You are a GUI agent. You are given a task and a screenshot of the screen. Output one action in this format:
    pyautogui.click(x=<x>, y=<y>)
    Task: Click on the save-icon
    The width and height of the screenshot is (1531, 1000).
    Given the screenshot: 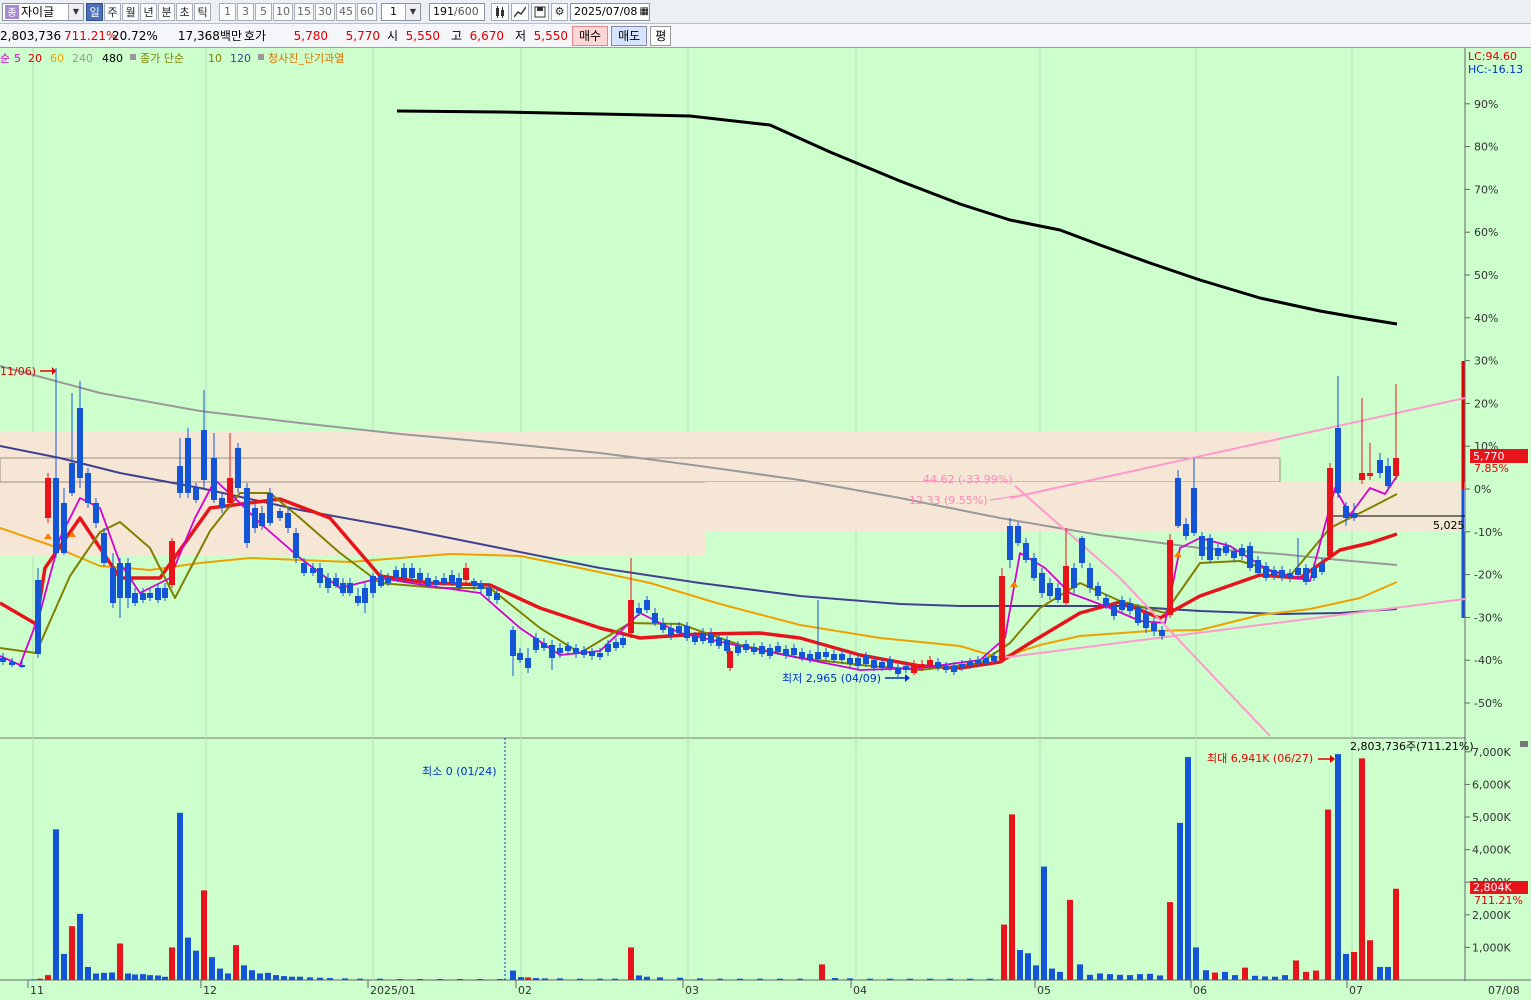 What is the action you would take?
    pyautogui.click(x=540, y=11)
    